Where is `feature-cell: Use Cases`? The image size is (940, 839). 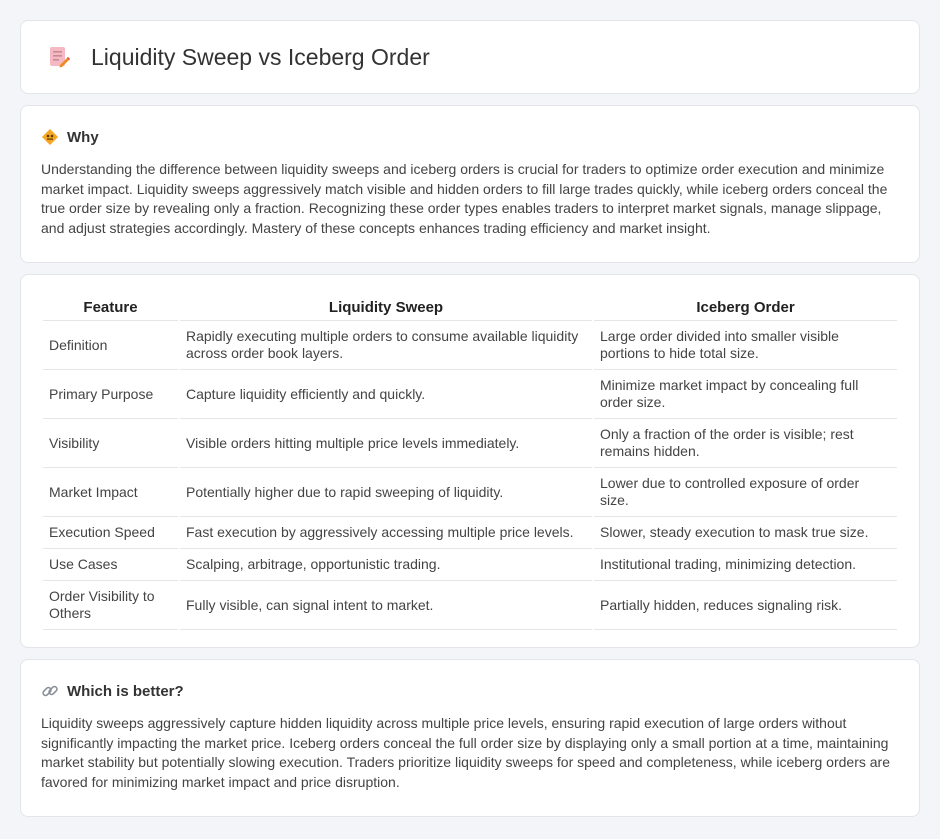 feature-cell: Use Cases is located at coordinates (110, 565).